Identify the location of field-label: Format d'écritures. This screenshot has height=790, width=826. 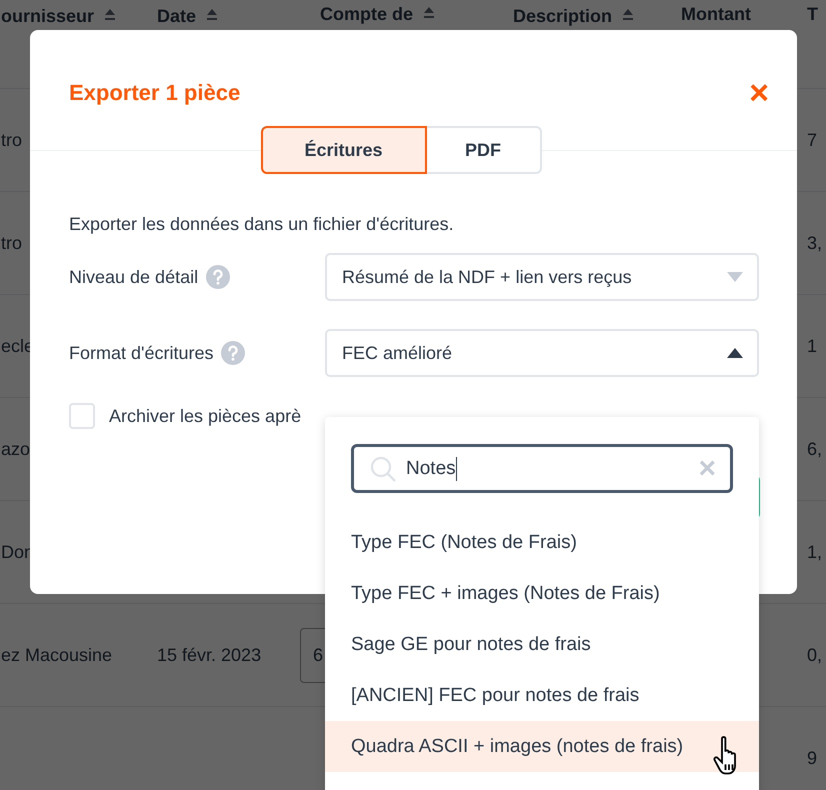
(141, 353).